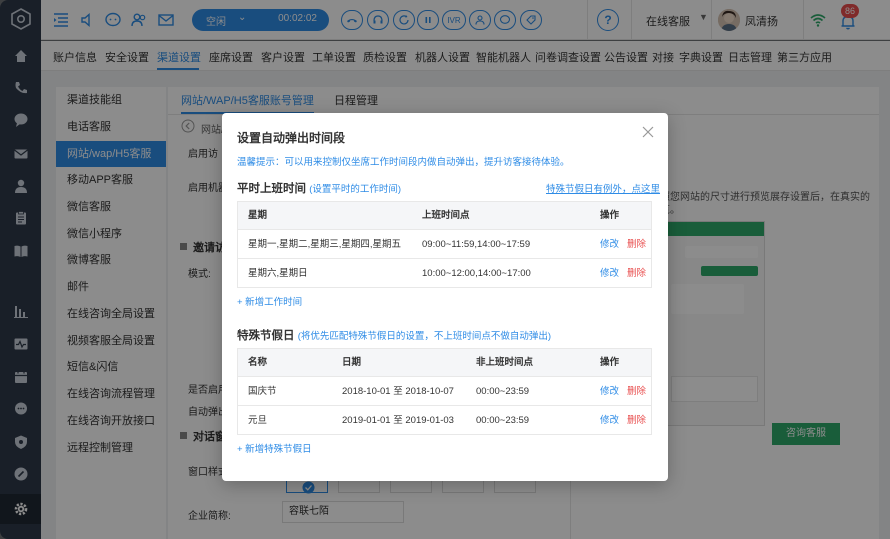 This screenshot has height=539, width=890. I want to click on row-name: 元旦, so click(258, 420).